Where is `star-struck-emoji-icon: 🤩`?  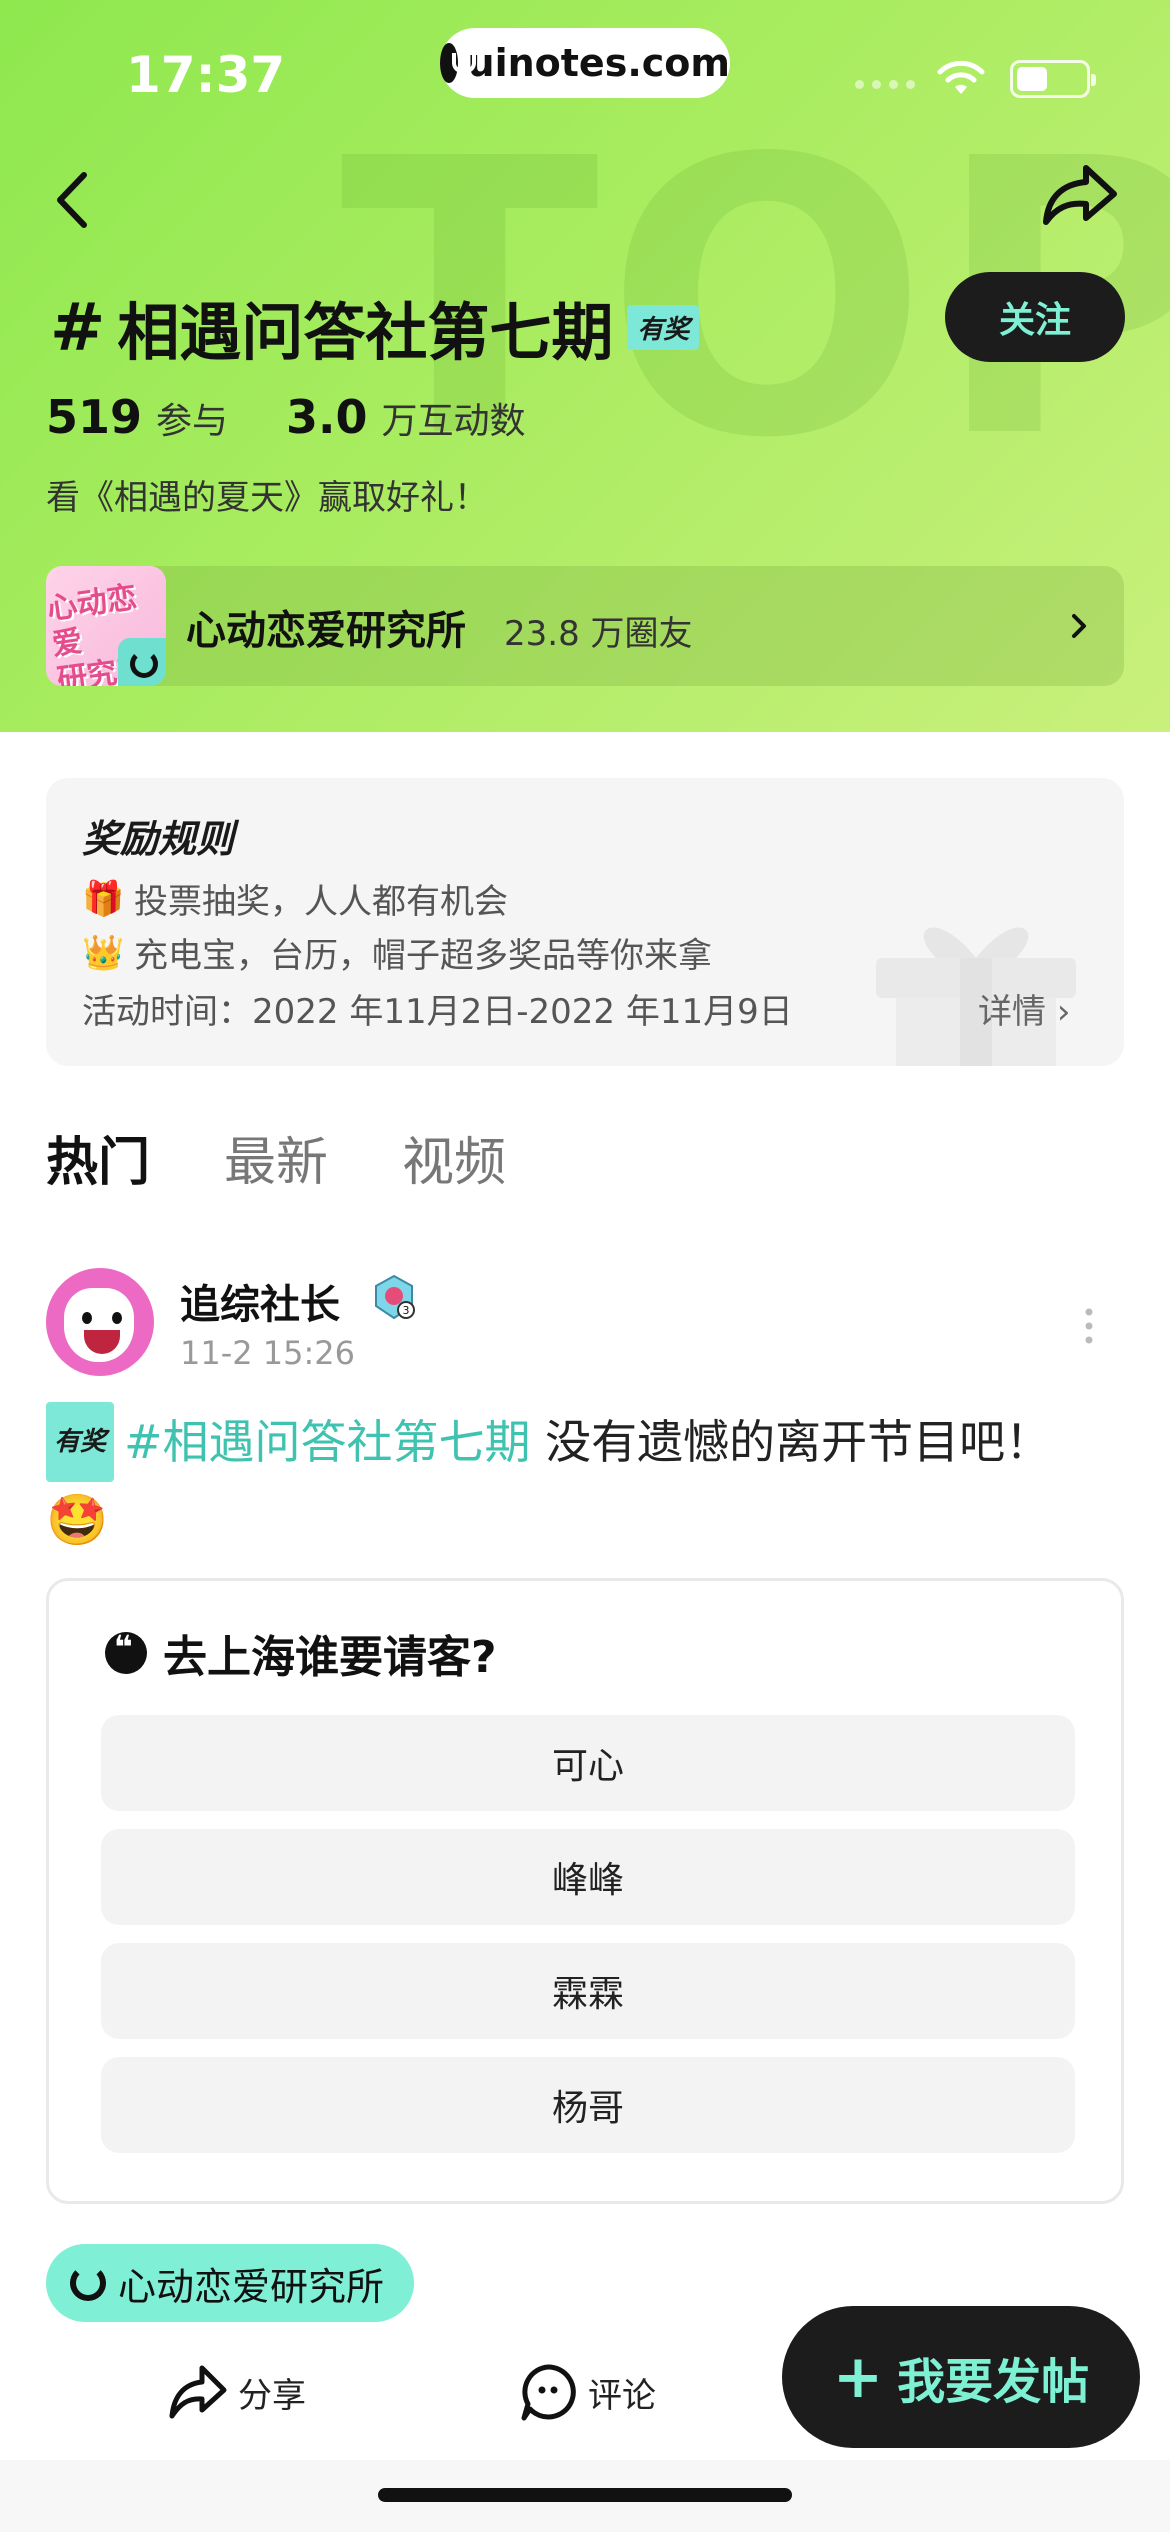 star-struck-emoji-icon: 🤩 is located at coordinates (77, 1520).